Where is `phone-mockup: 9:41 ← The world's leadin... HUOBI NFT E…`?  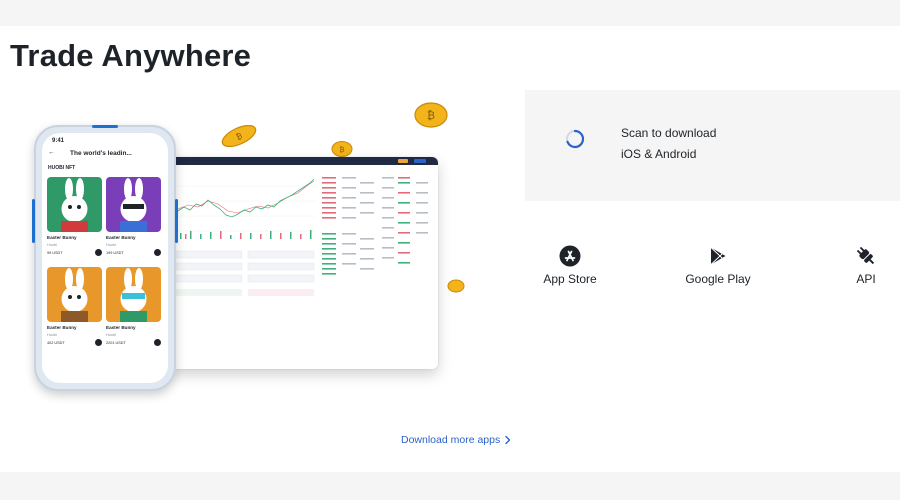 phone-mockup: 9:41 ← The world's leadin... HUOBI NFT E… is located at coordinates (105, 258).